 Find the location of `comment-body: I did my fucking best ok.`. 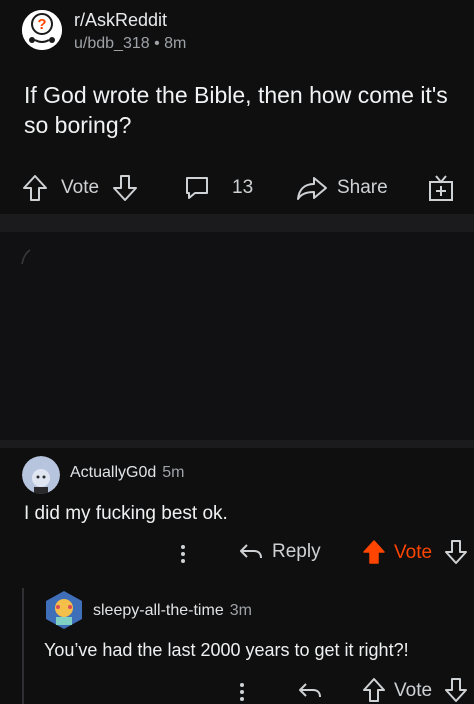

comment-body: I did my fucking best ok. is located at coordinates (126, 514).